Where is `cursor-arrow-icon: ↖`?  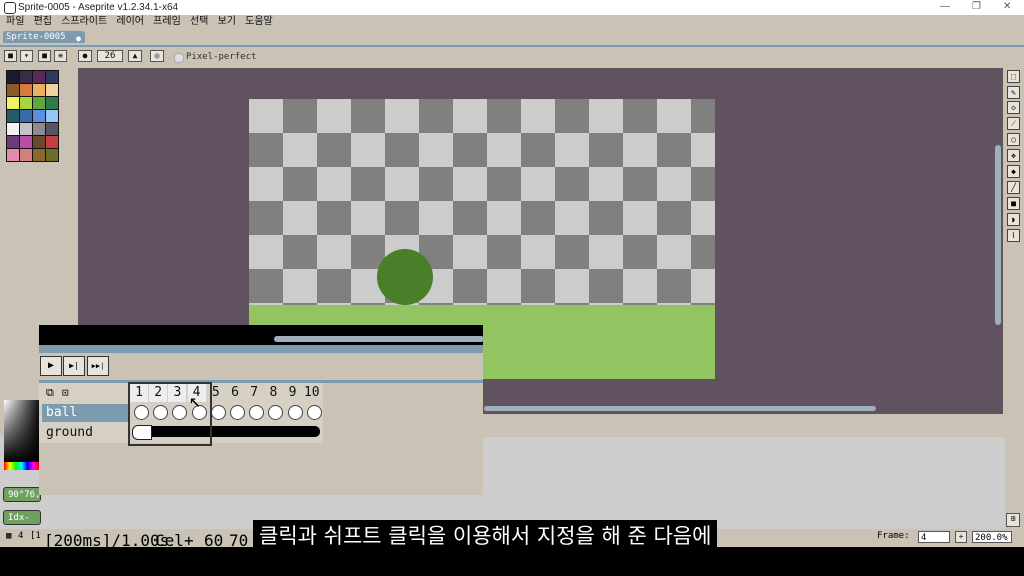
cursor-arrow-icon: ↖ is located at coordinates (195, 400).